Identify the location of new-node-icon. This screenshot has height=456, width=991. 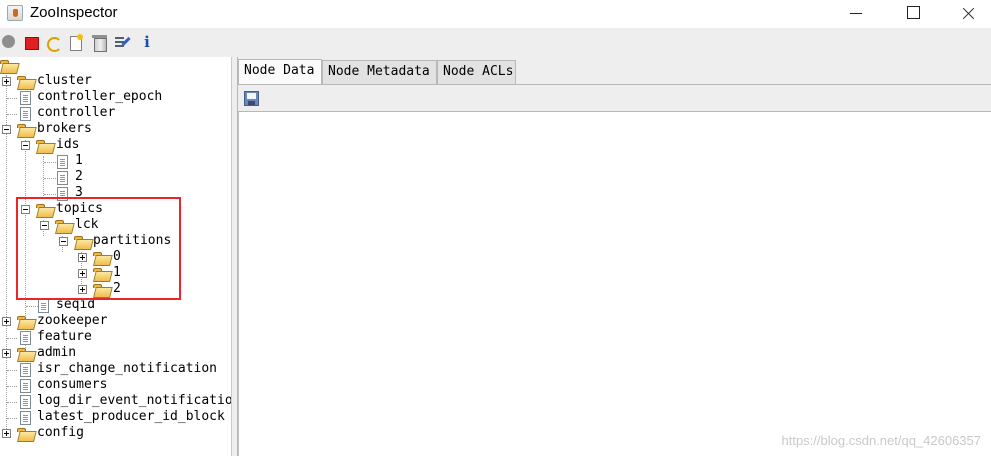
(76, 42).